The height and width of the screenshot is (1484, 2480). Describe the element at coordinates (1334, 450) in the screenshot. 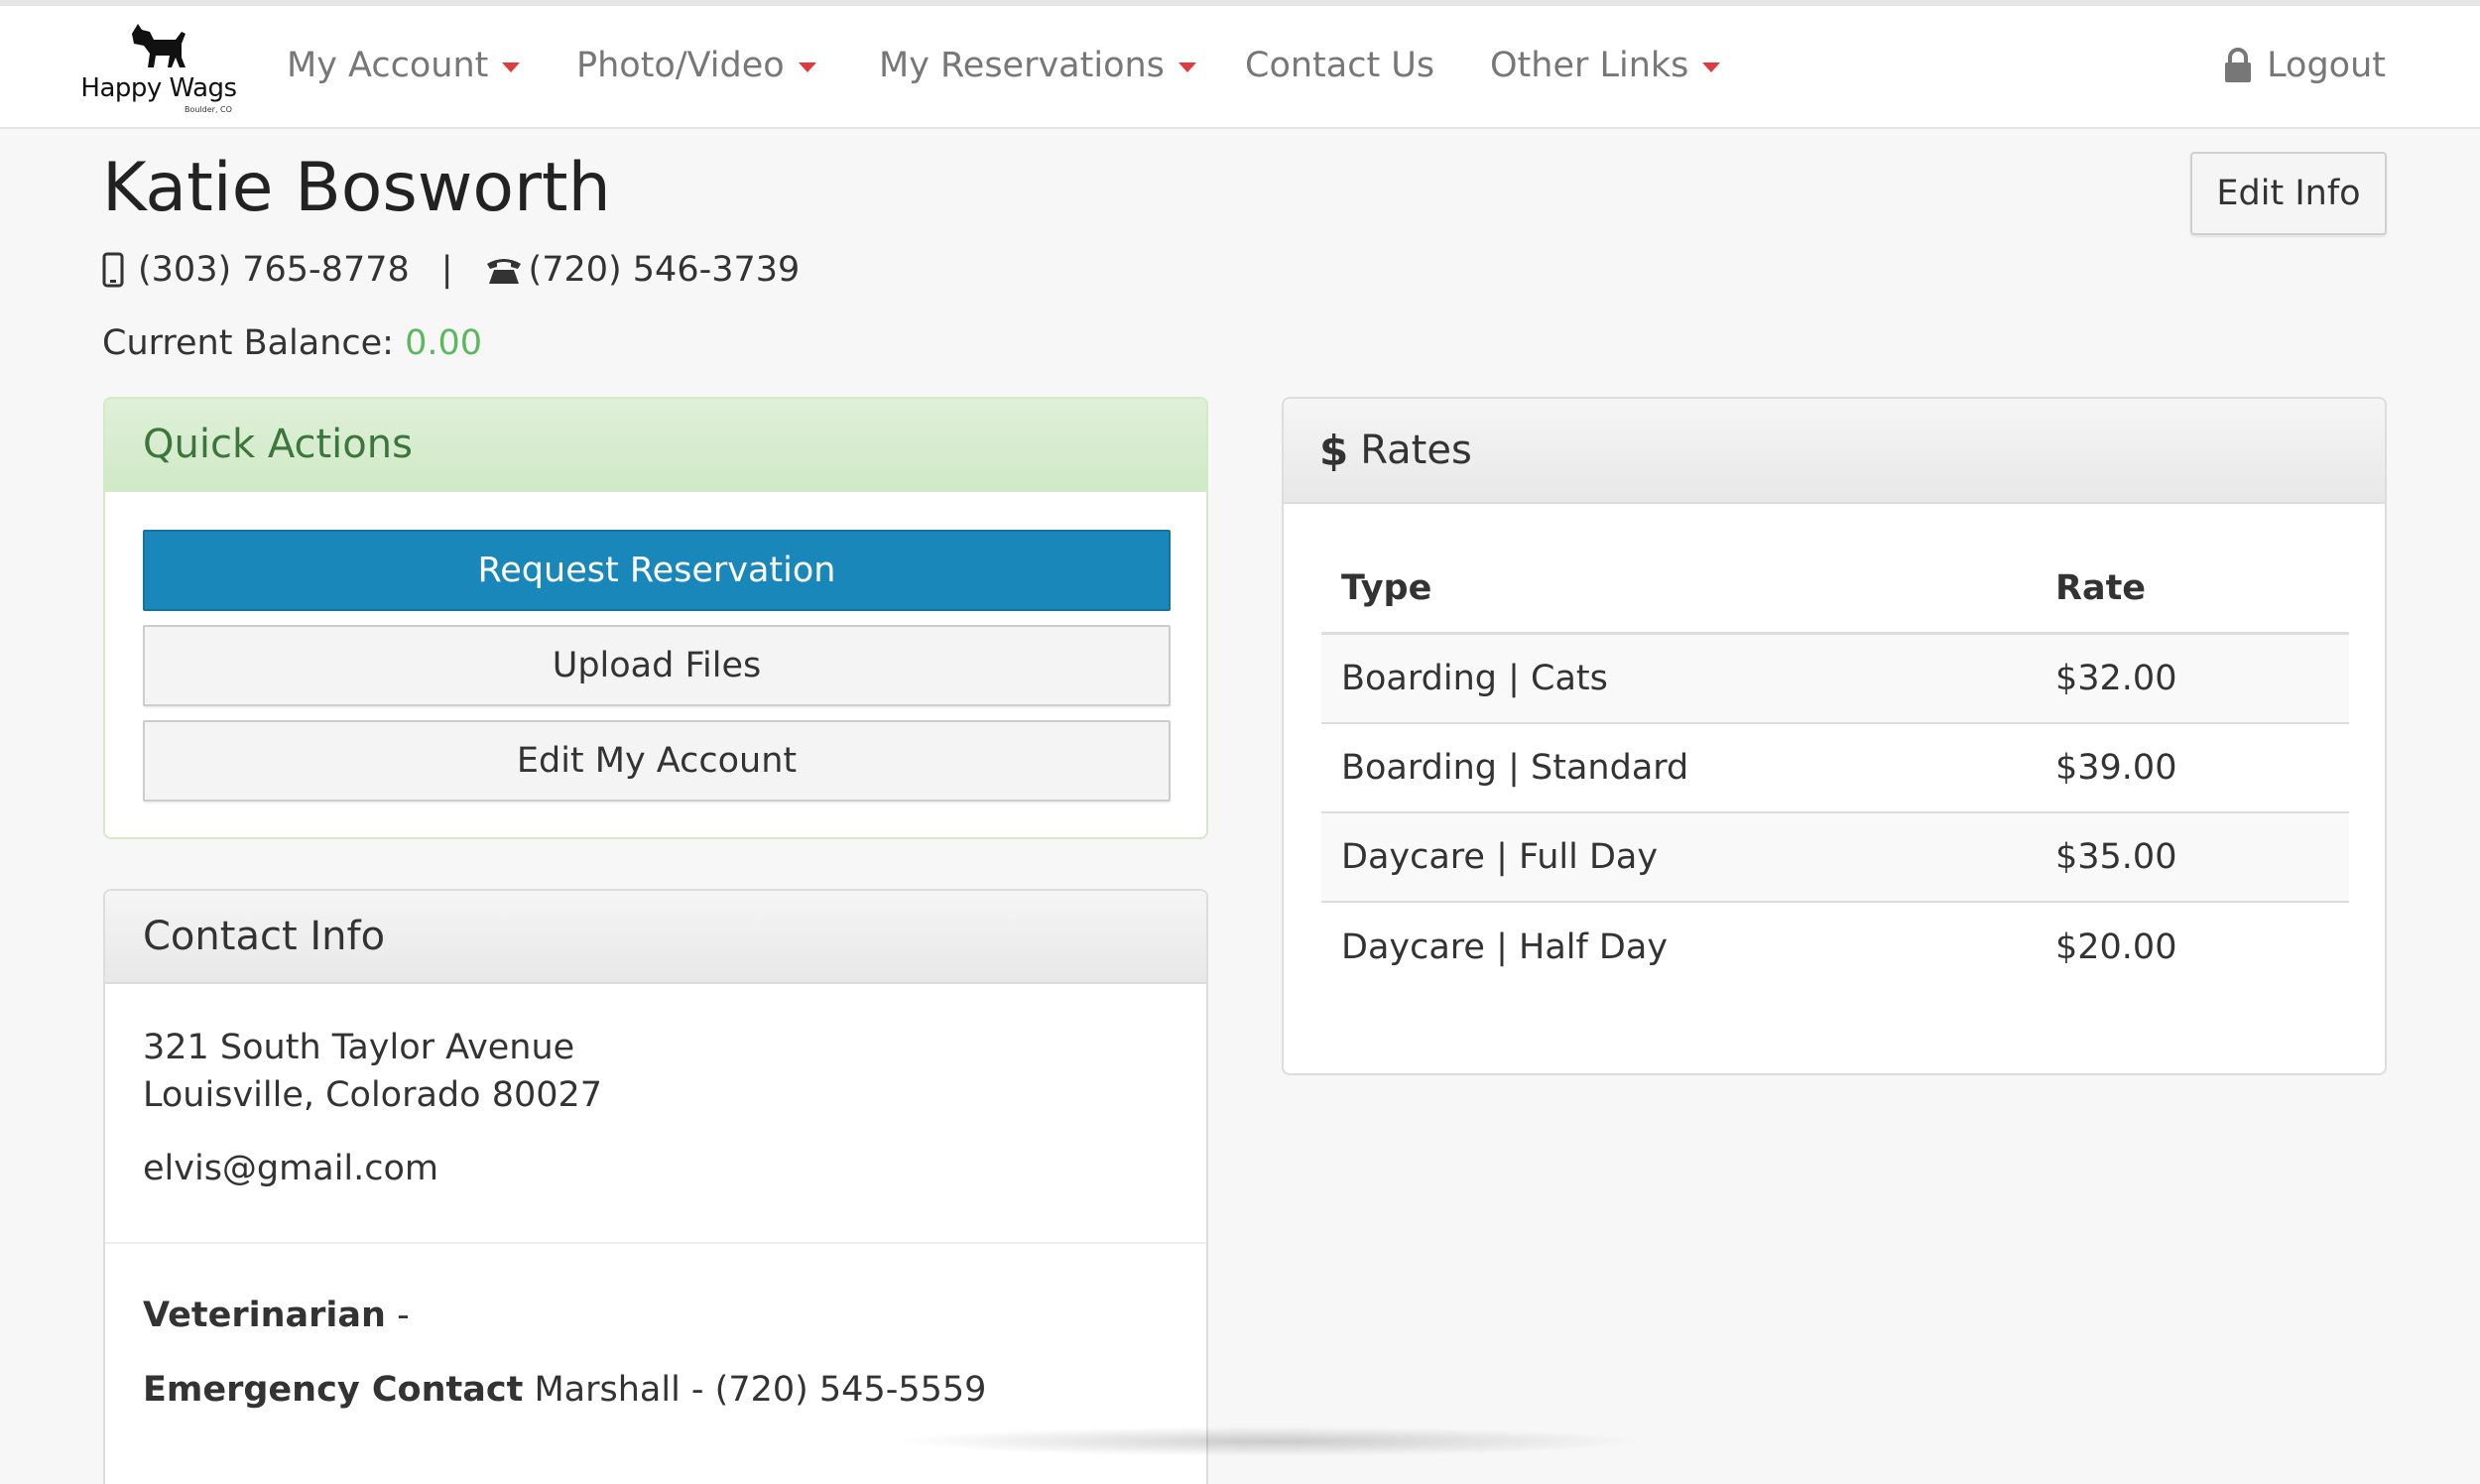

I see `dollar-icon: $` at that location.